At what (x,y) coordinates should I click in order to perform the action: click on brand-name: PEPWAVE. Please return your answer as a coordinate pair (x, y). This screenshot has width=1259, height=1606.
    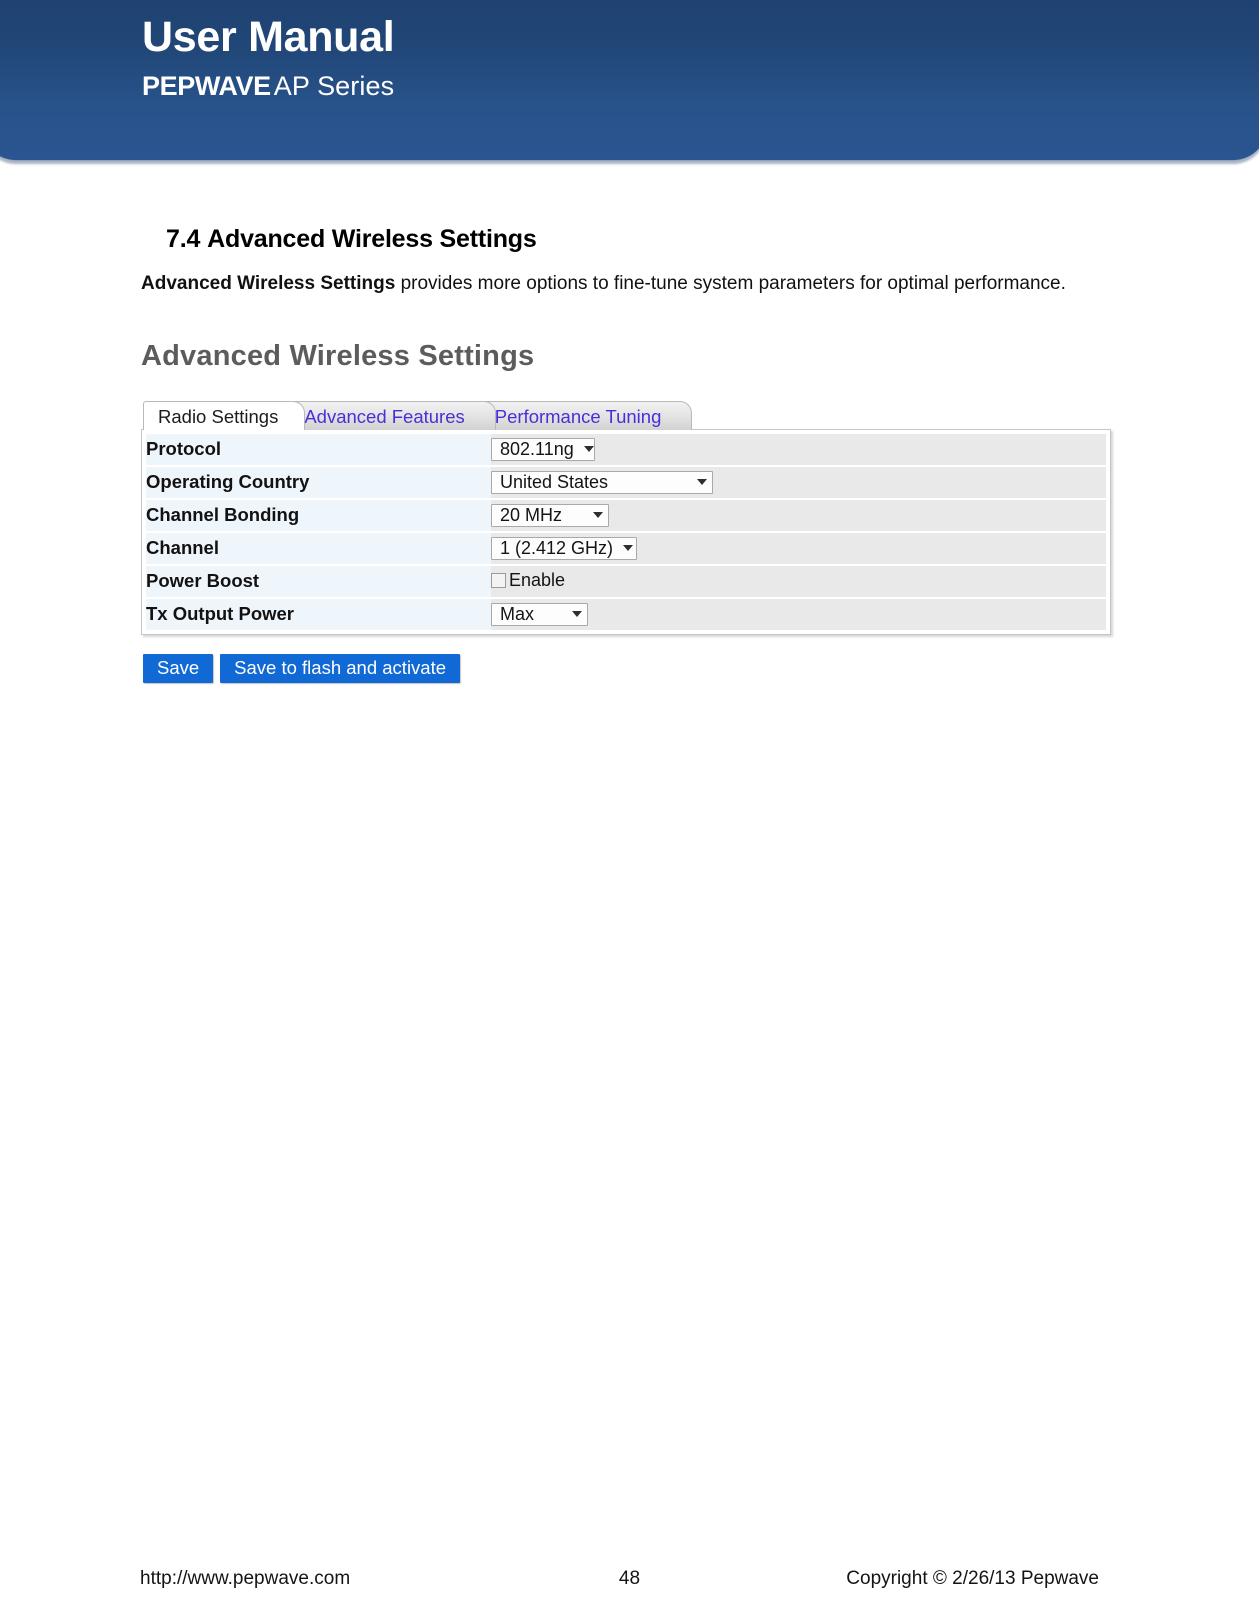
    Looking at the image, I should click on (206, 86).